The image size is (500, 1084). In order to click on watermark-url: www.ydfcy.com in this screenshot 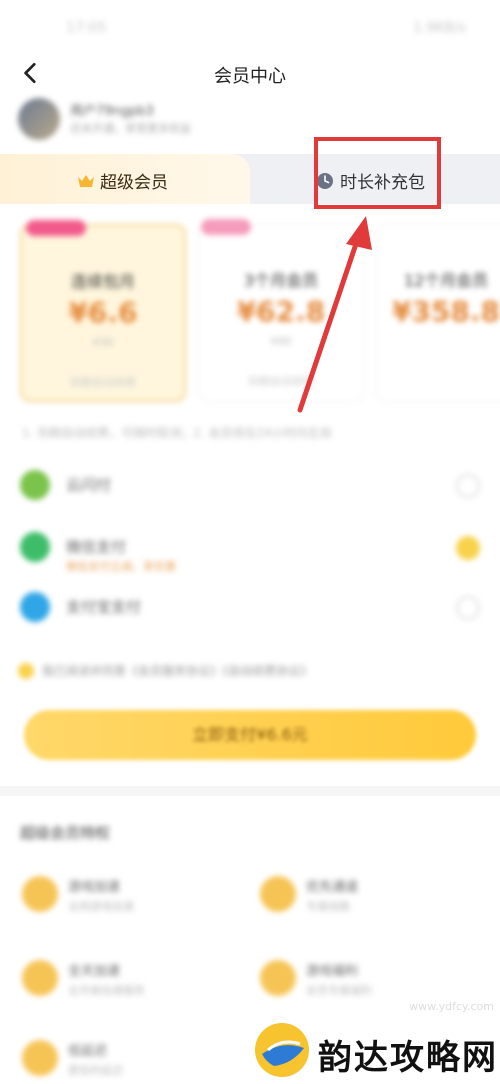, I will do `click(451, 1006)`.